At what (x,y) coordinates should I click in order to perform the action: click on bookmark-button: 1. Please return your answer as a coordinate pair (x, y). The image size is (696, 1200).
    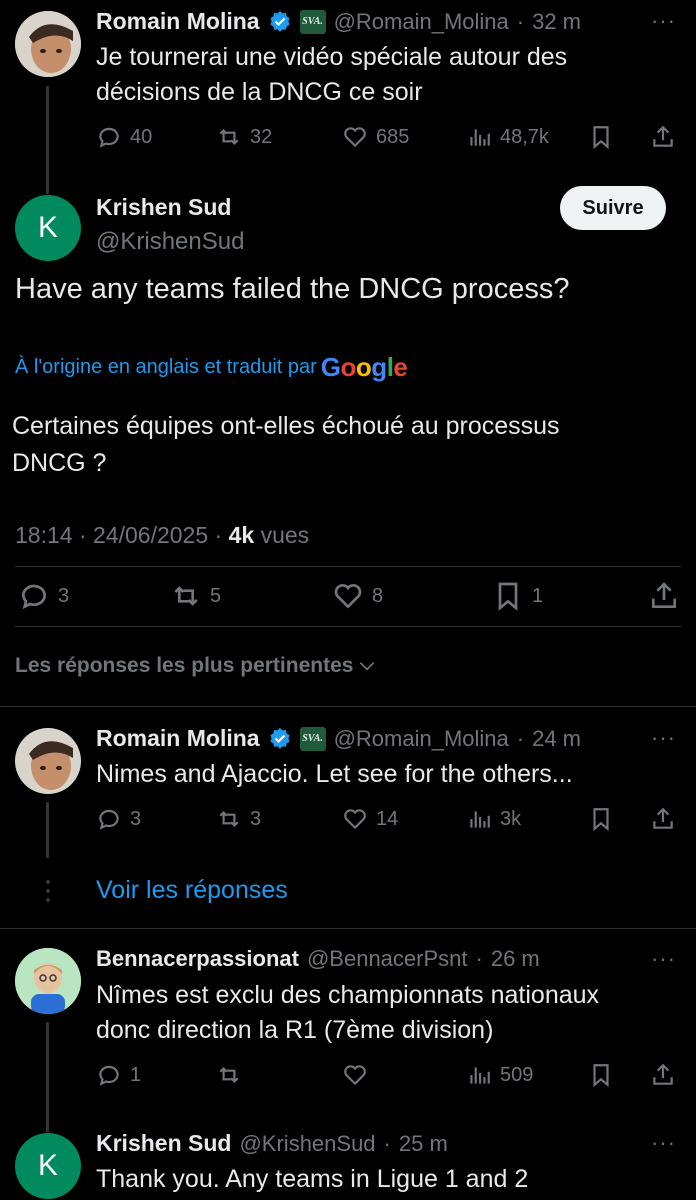
    Looking at the image, I should click on (517, 596).